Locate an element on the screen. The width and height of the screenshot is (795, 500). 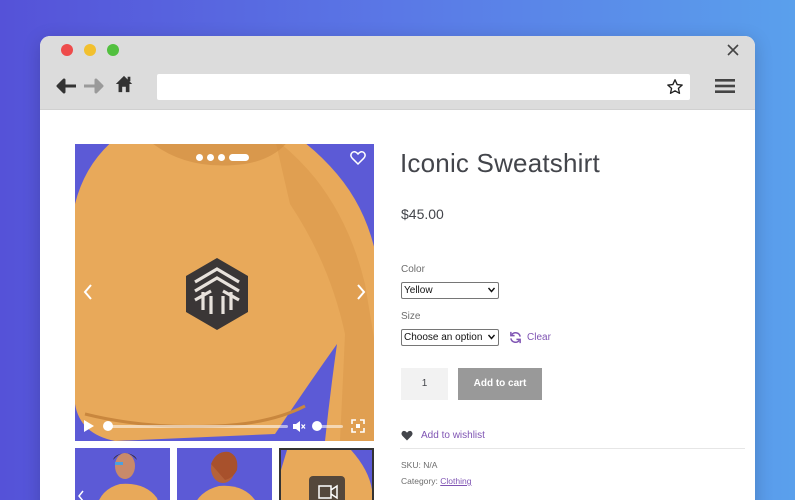
thumbnail-model-back is located at coordinates (224, 474).